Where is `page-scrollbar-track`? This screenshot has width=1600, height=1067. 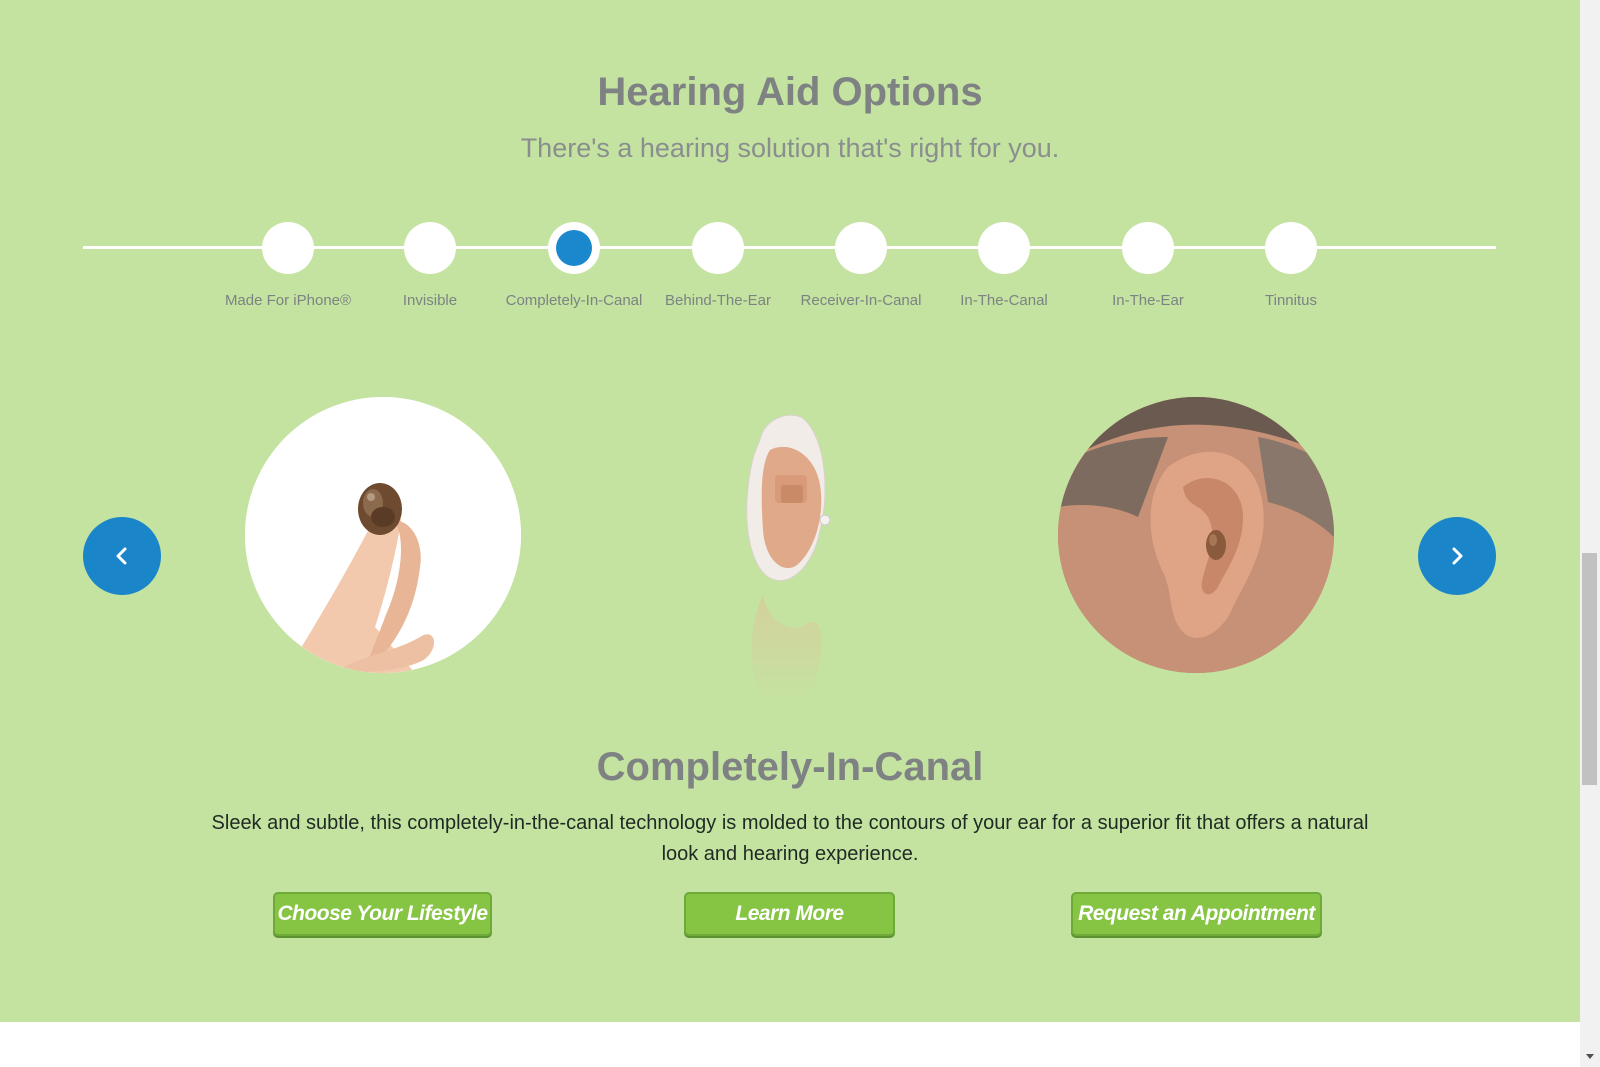
page-scrollbar-track is located at coordinates (1590, 533).